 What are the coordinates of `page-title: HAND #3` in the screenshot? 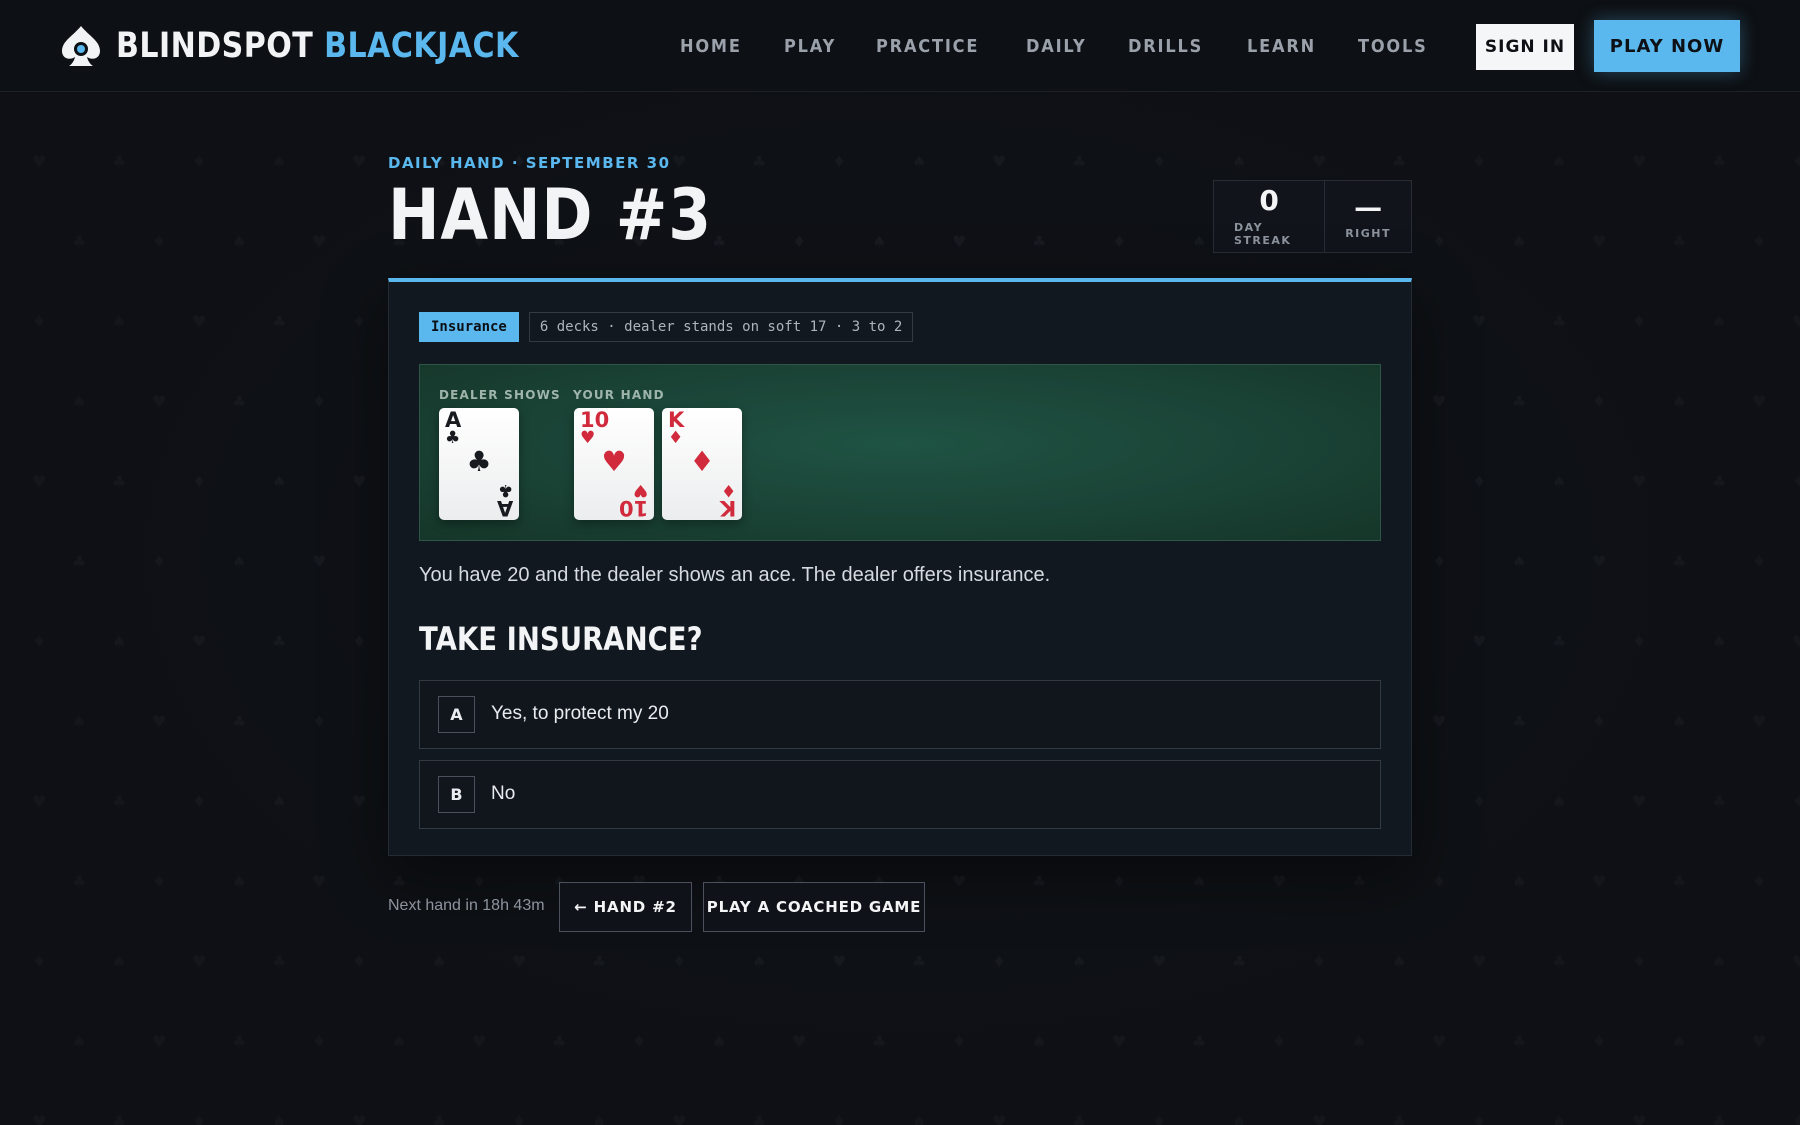 It's located at (550, 215).